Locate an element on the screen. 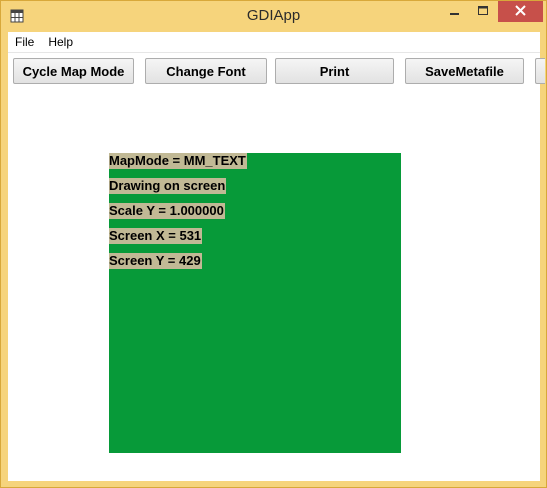 This screenshot has height=488, width=547. drawing-target-text: Drawing on screen is located at coordinates (168, 186).